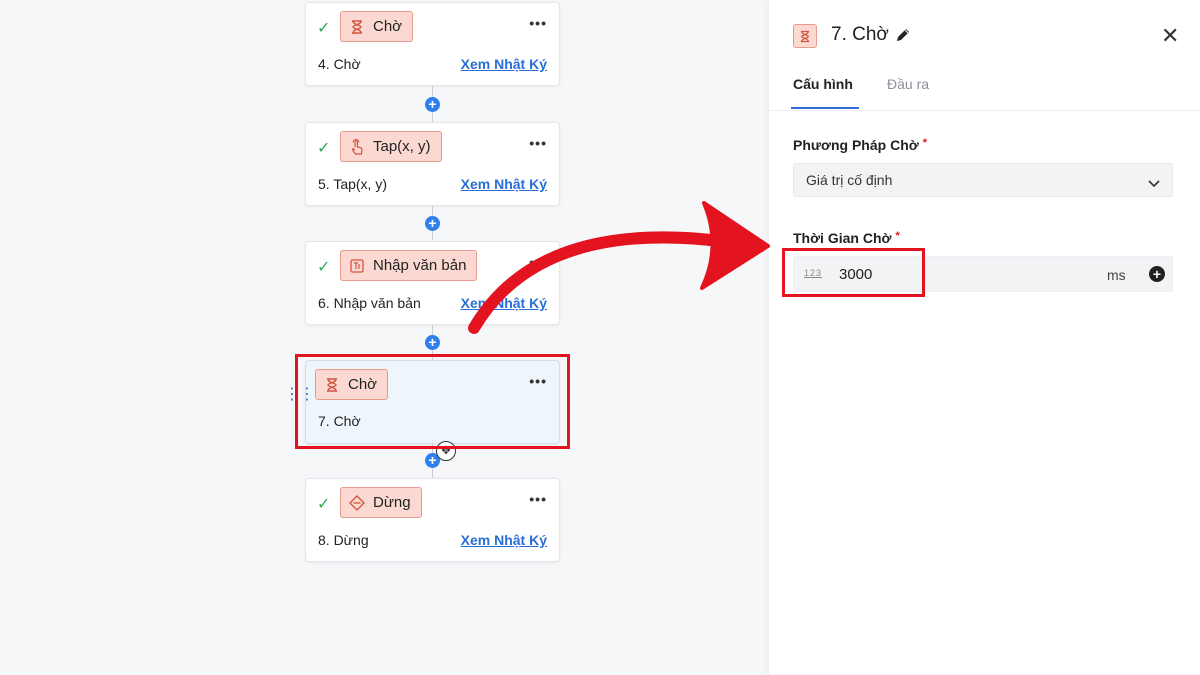 The width and height of the screenshot is (1200, 675). I want to click on arrow-curve, so click(604, 282).